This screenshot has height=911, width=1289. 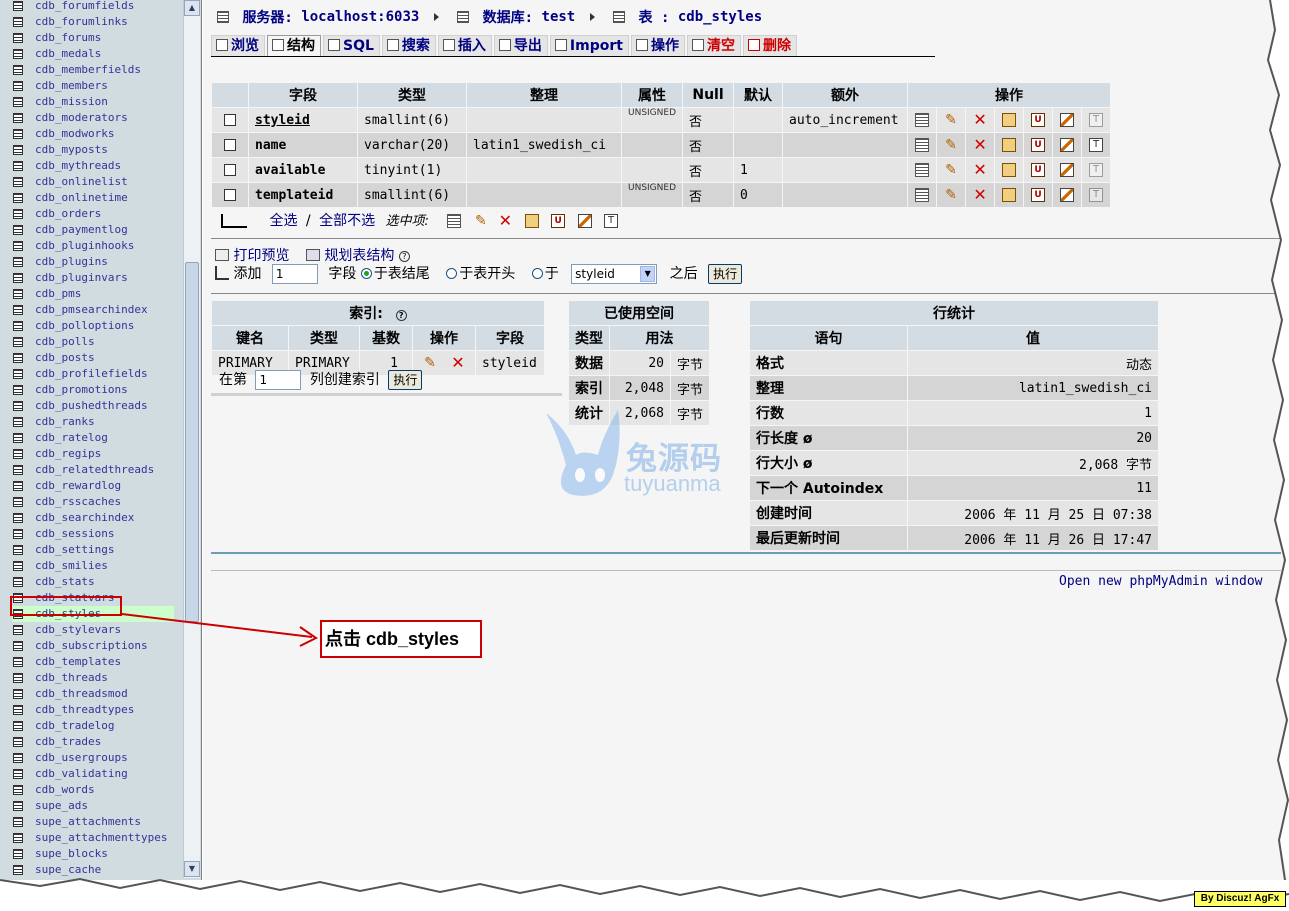 I want to click on sidebar-item-label: cdb_myposts, so click(x=71, y=149).